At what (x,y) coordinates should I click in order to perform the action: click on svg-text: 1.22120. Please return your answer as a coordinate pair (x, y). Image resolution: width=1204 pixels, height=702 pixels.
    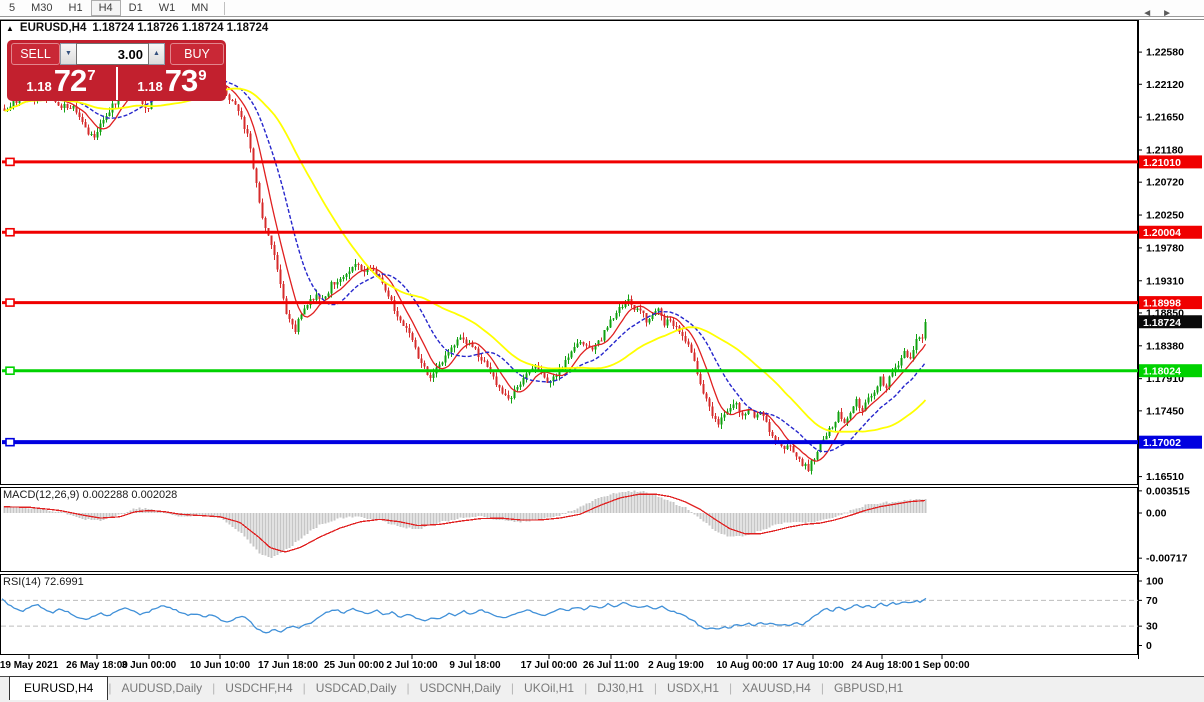
    Looking at the image, I should click on (1165, 85).